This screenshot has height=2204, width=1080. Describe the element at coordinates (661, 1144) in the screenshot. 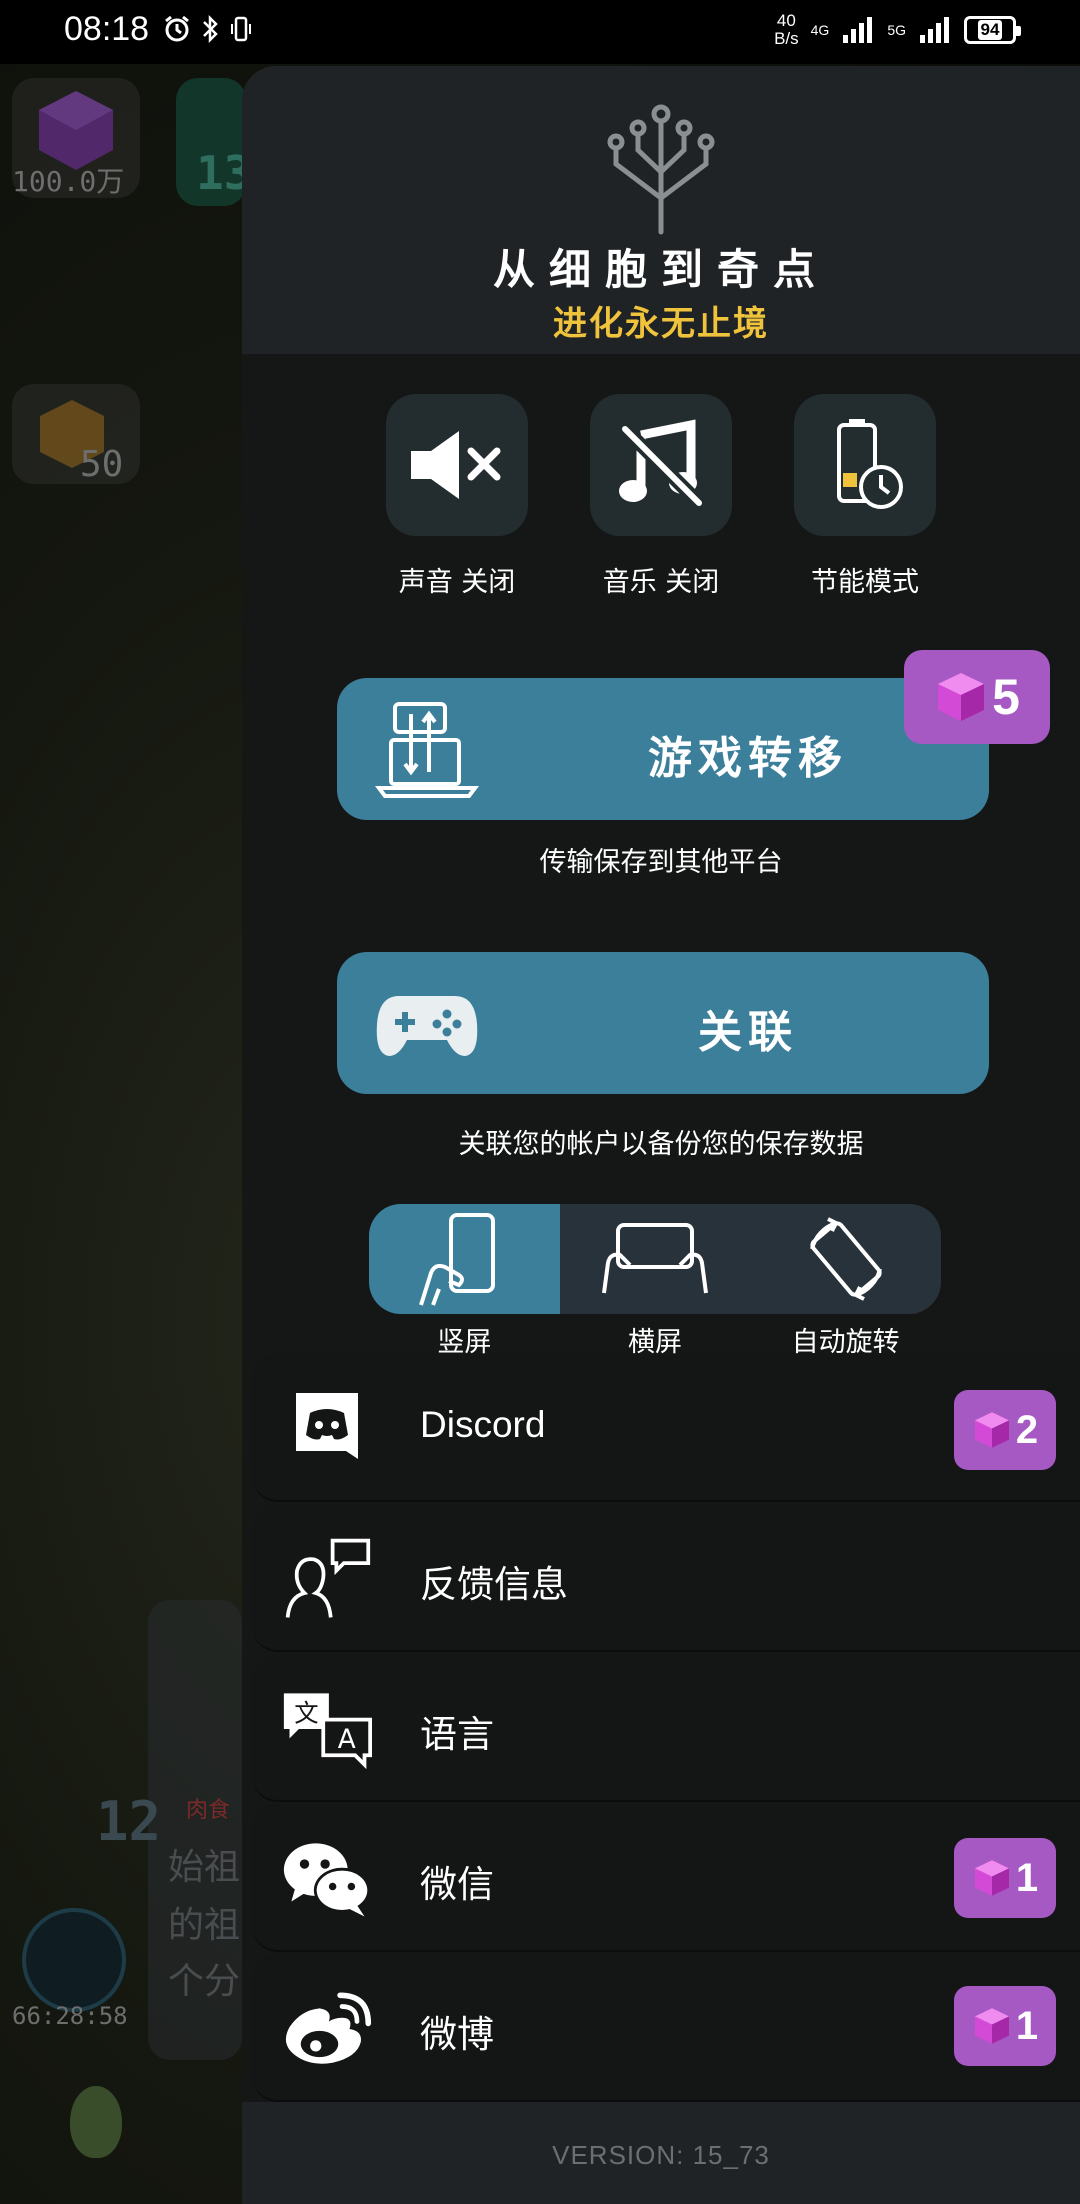

I see `link-account-description: 关联您的帐户以备份您的保存数据` at that location.